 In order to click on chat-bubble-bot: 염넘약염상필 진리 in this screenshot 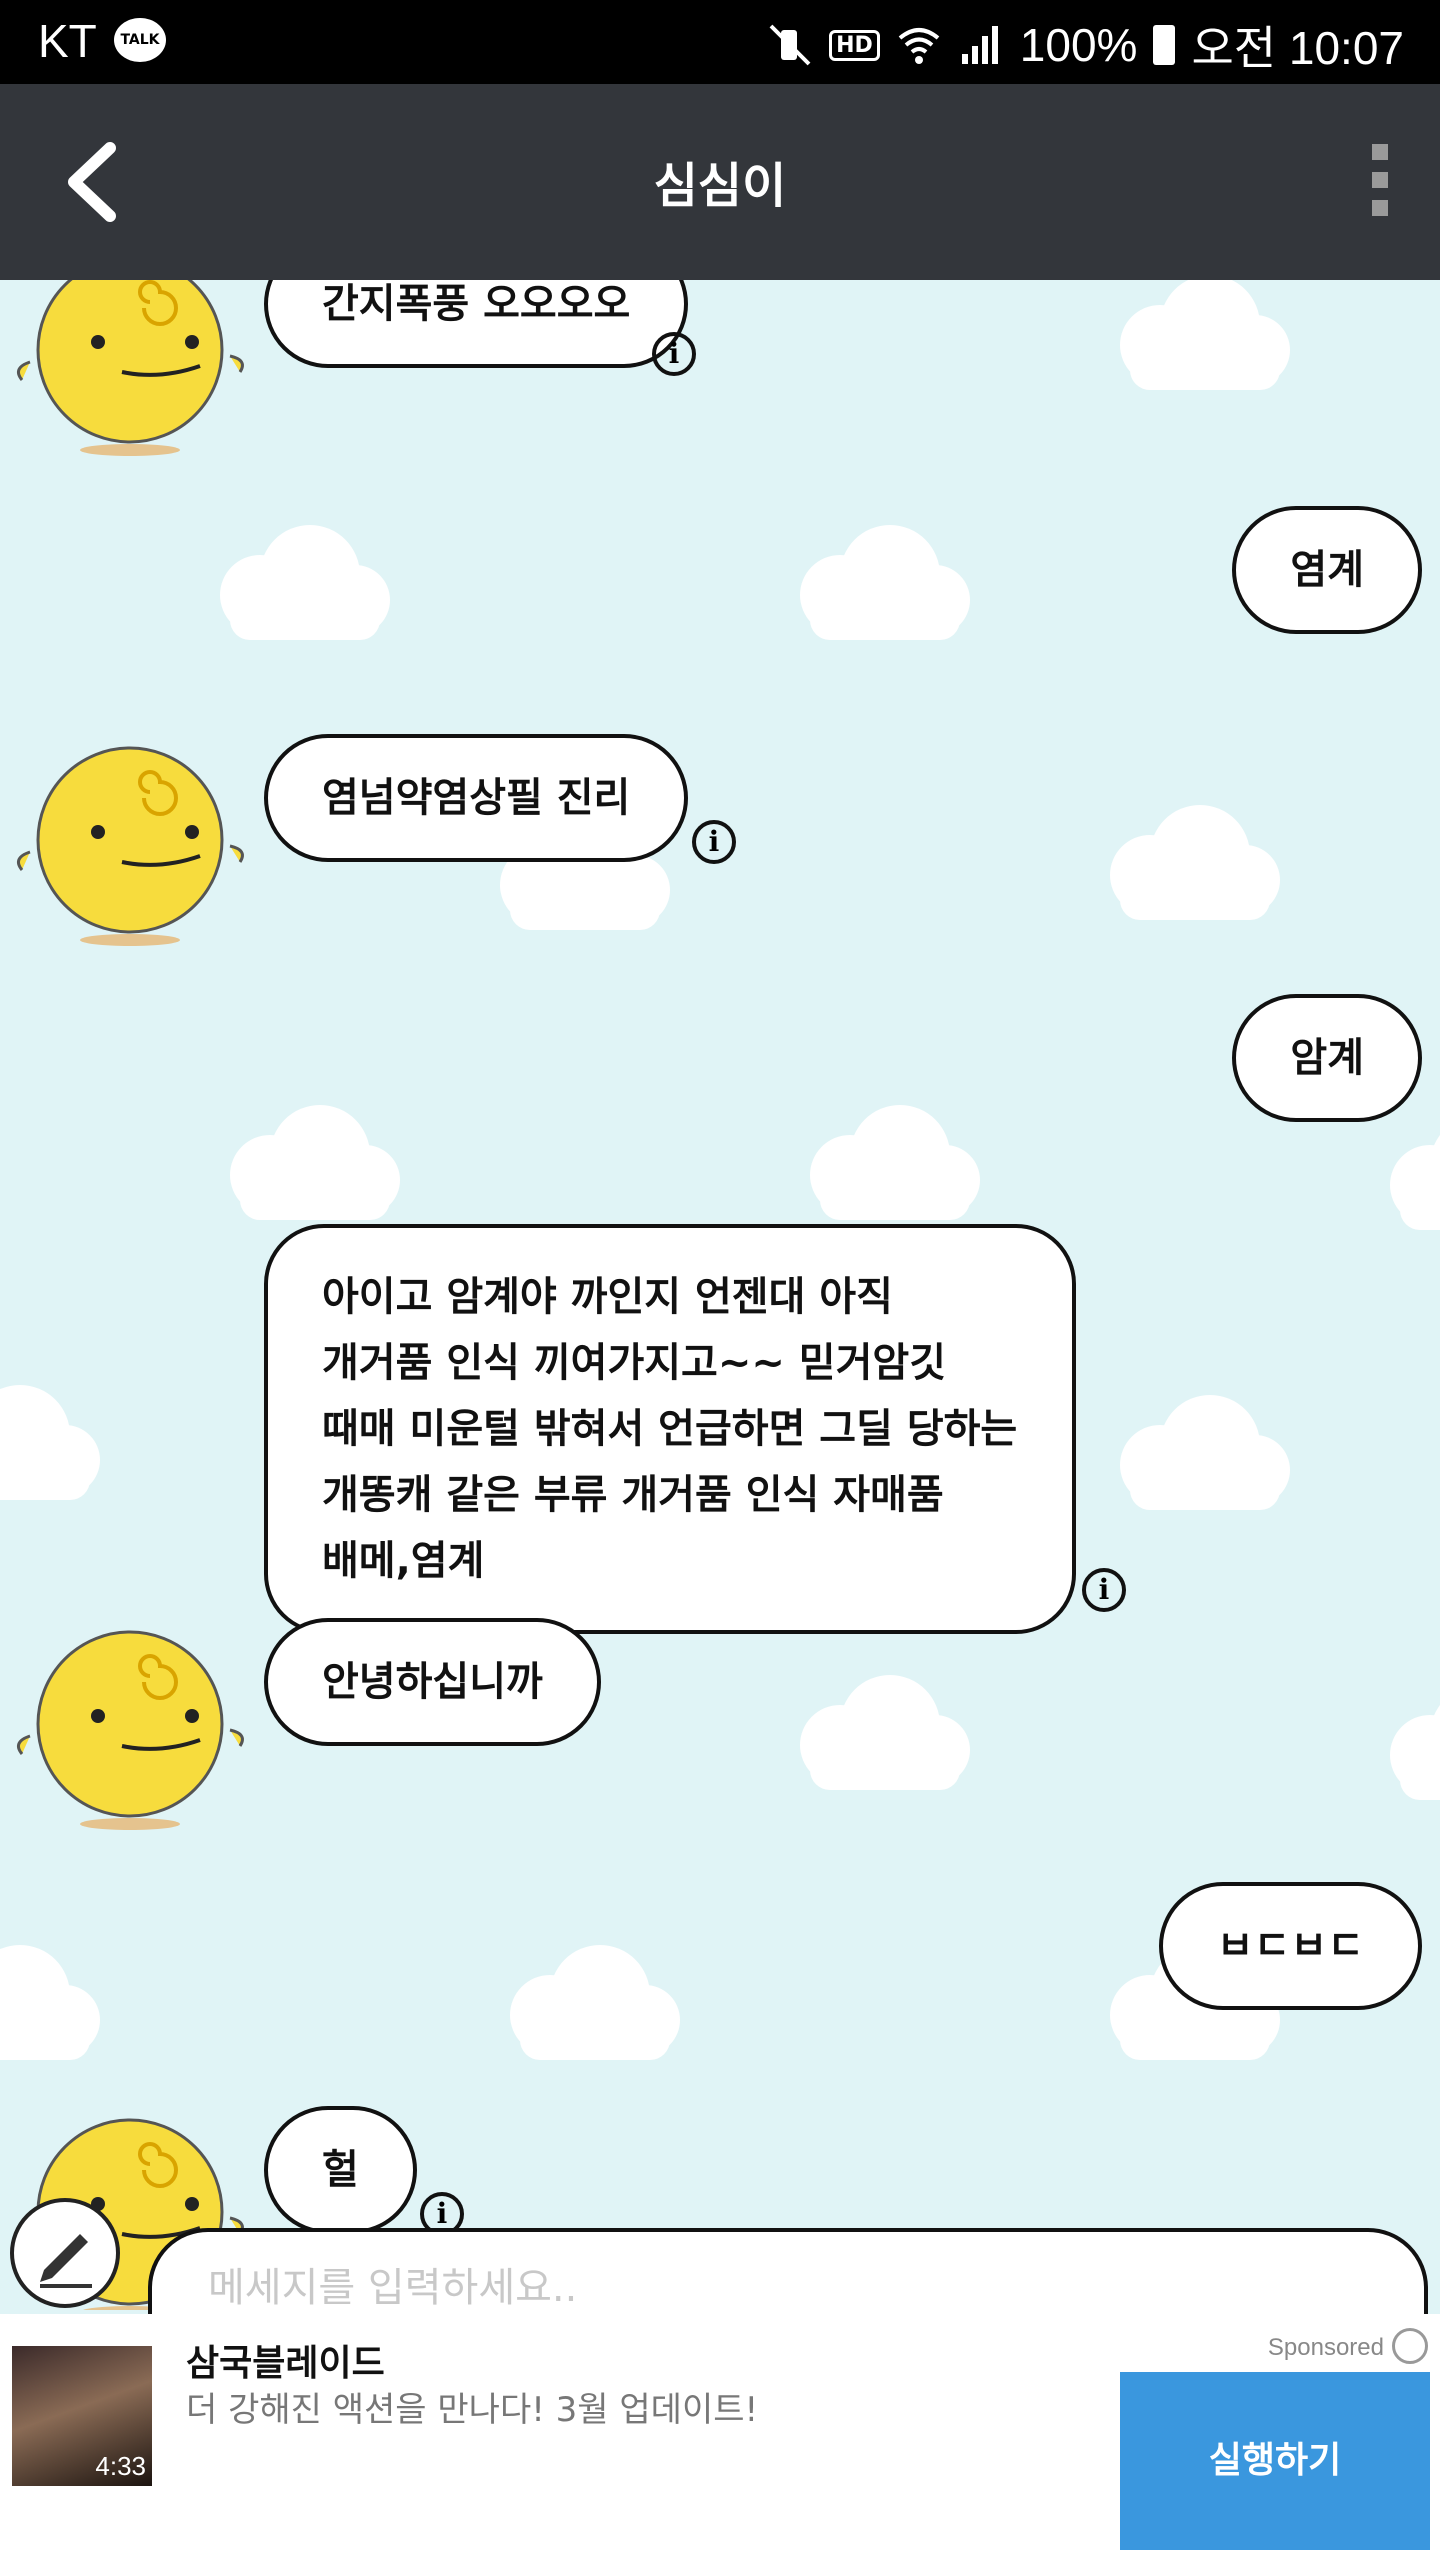, I will do `click(476, 798)`.